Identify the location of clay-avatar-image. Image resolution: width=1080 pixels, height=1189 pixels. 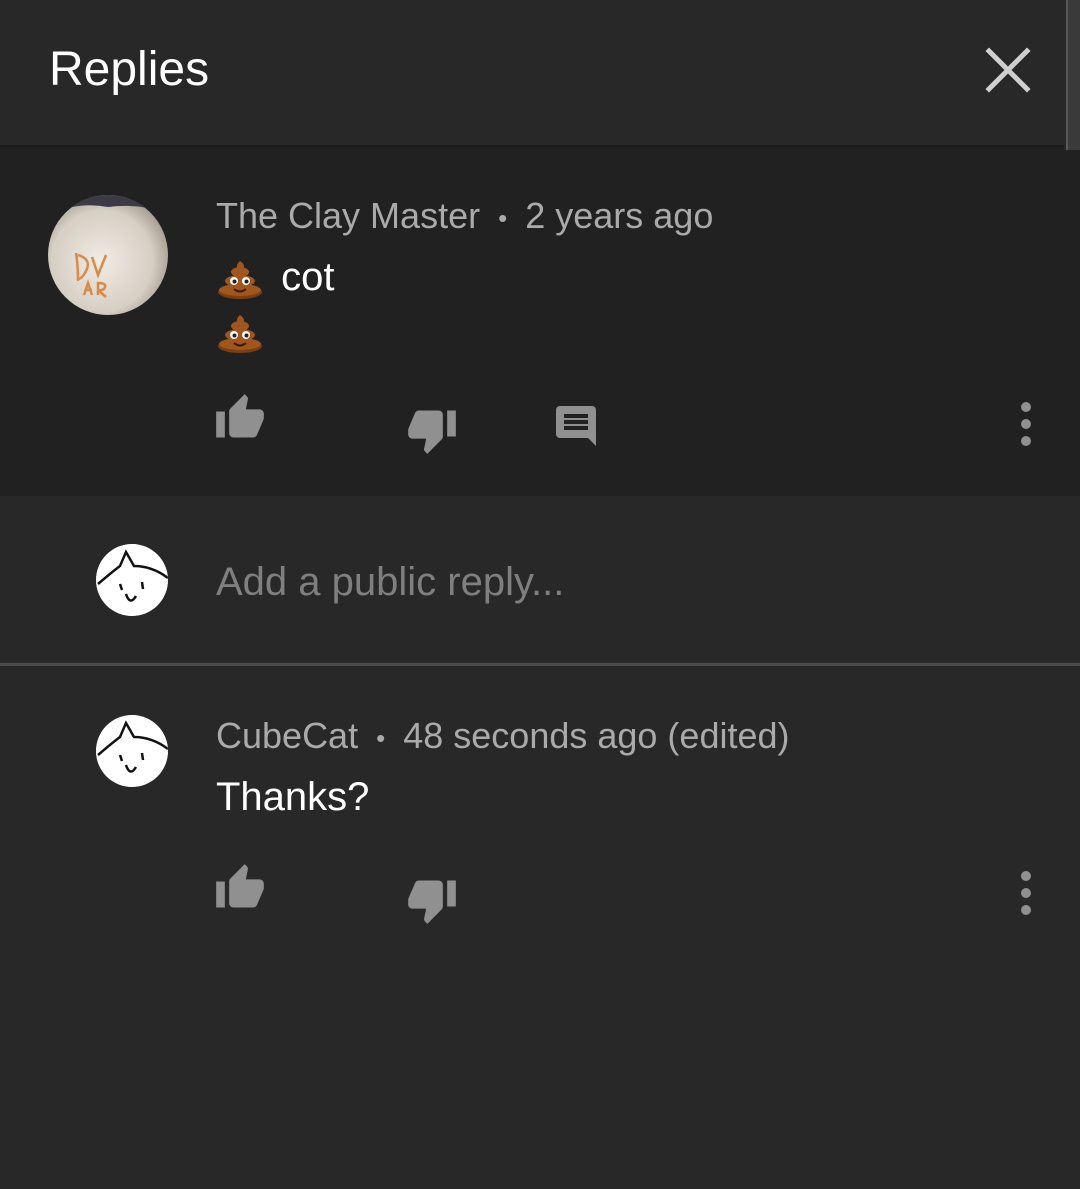
(108, 255).